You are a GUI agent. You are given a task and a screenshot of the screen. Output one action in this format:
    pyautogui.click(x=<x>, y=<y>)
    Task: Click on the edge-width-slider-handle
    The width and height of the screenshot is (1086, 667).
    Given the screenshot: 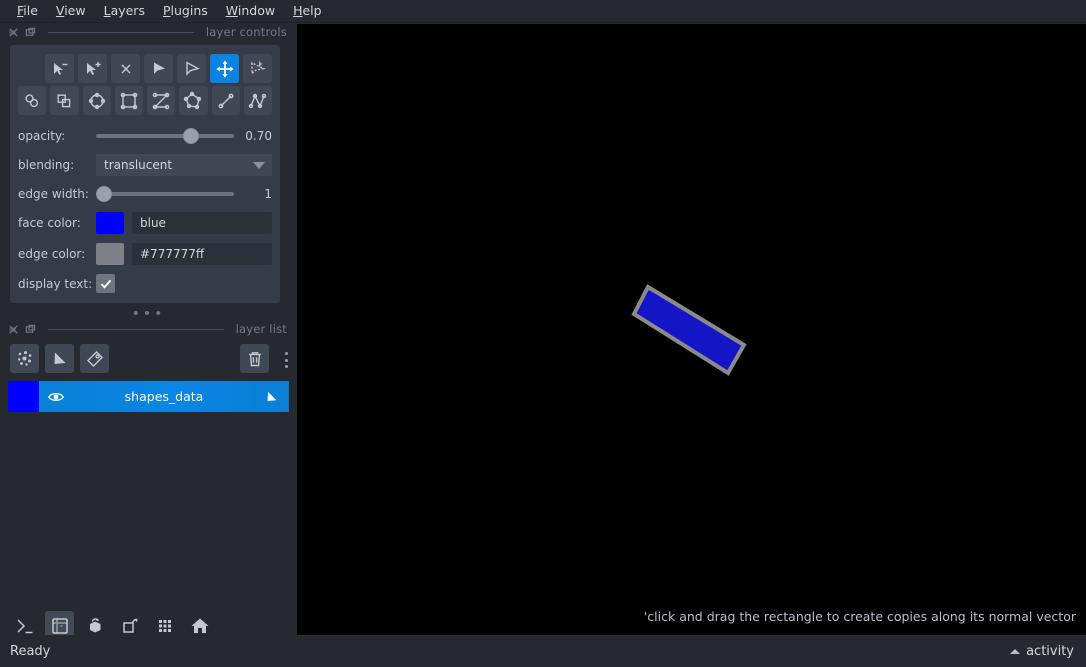 What is the action you would take?
    pyautogui.click(x=104, y=194)
    